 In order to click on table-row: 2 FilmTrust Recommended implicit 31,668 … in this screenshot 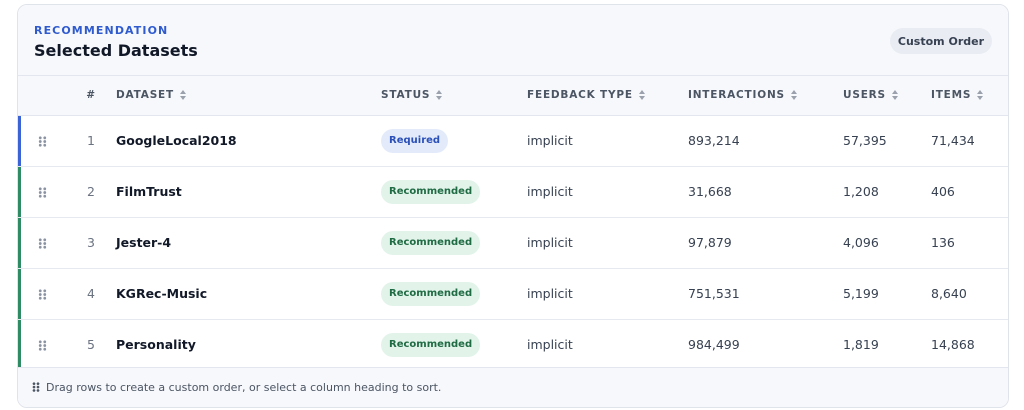, I will do `click(513, 191)`.